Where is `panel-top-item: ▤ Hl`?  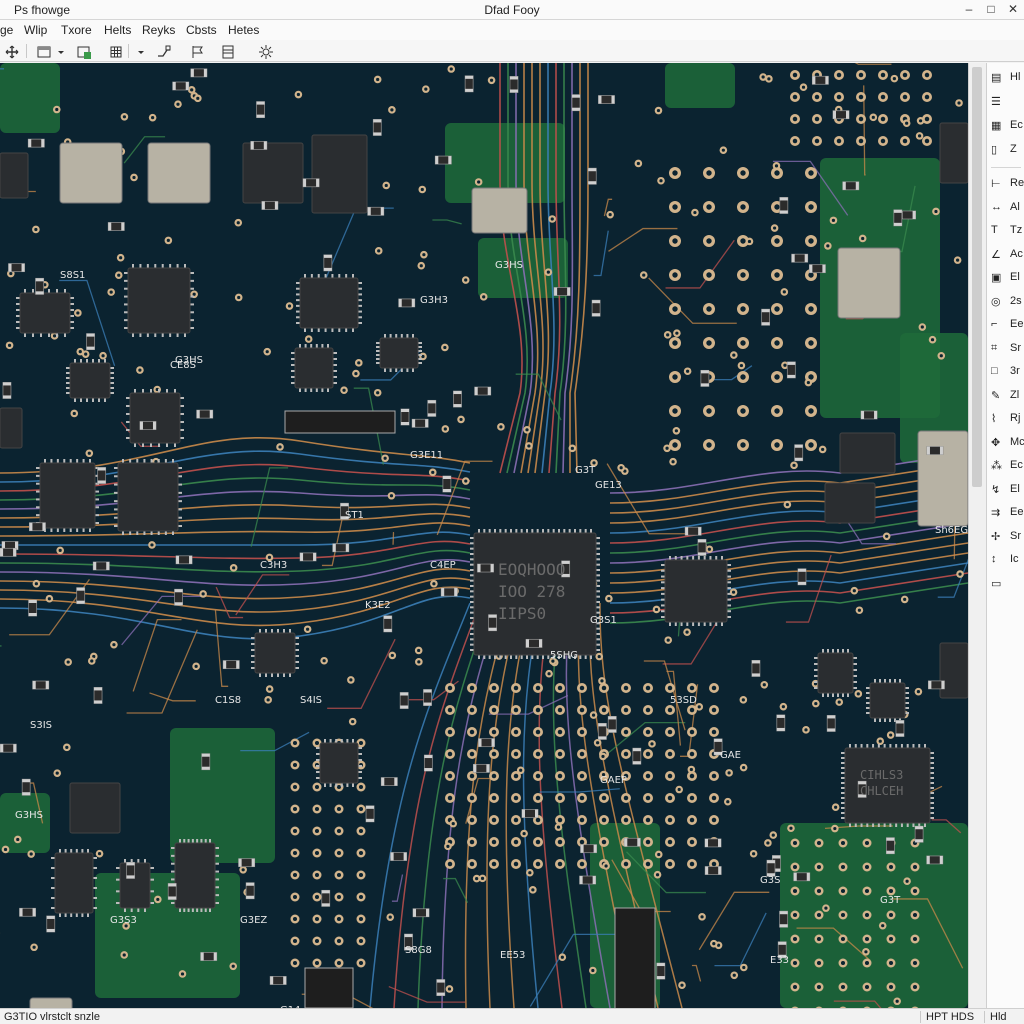 panel-top-item: ▤ Hl is located at coordinates (1007, 78).